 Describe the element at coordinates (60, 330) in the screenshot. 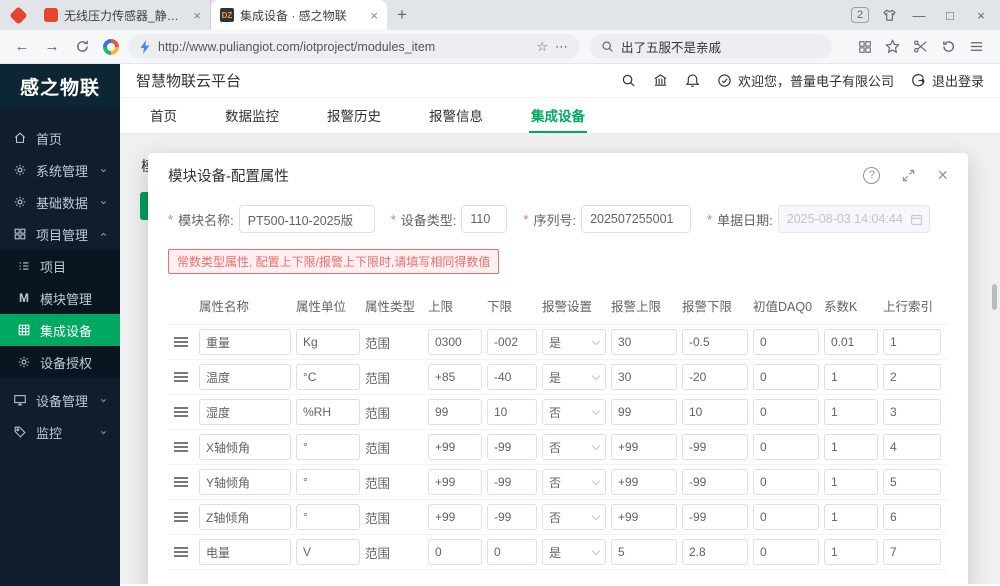

I see `sidebar-item-integrated-device: 集成设备` at that location.